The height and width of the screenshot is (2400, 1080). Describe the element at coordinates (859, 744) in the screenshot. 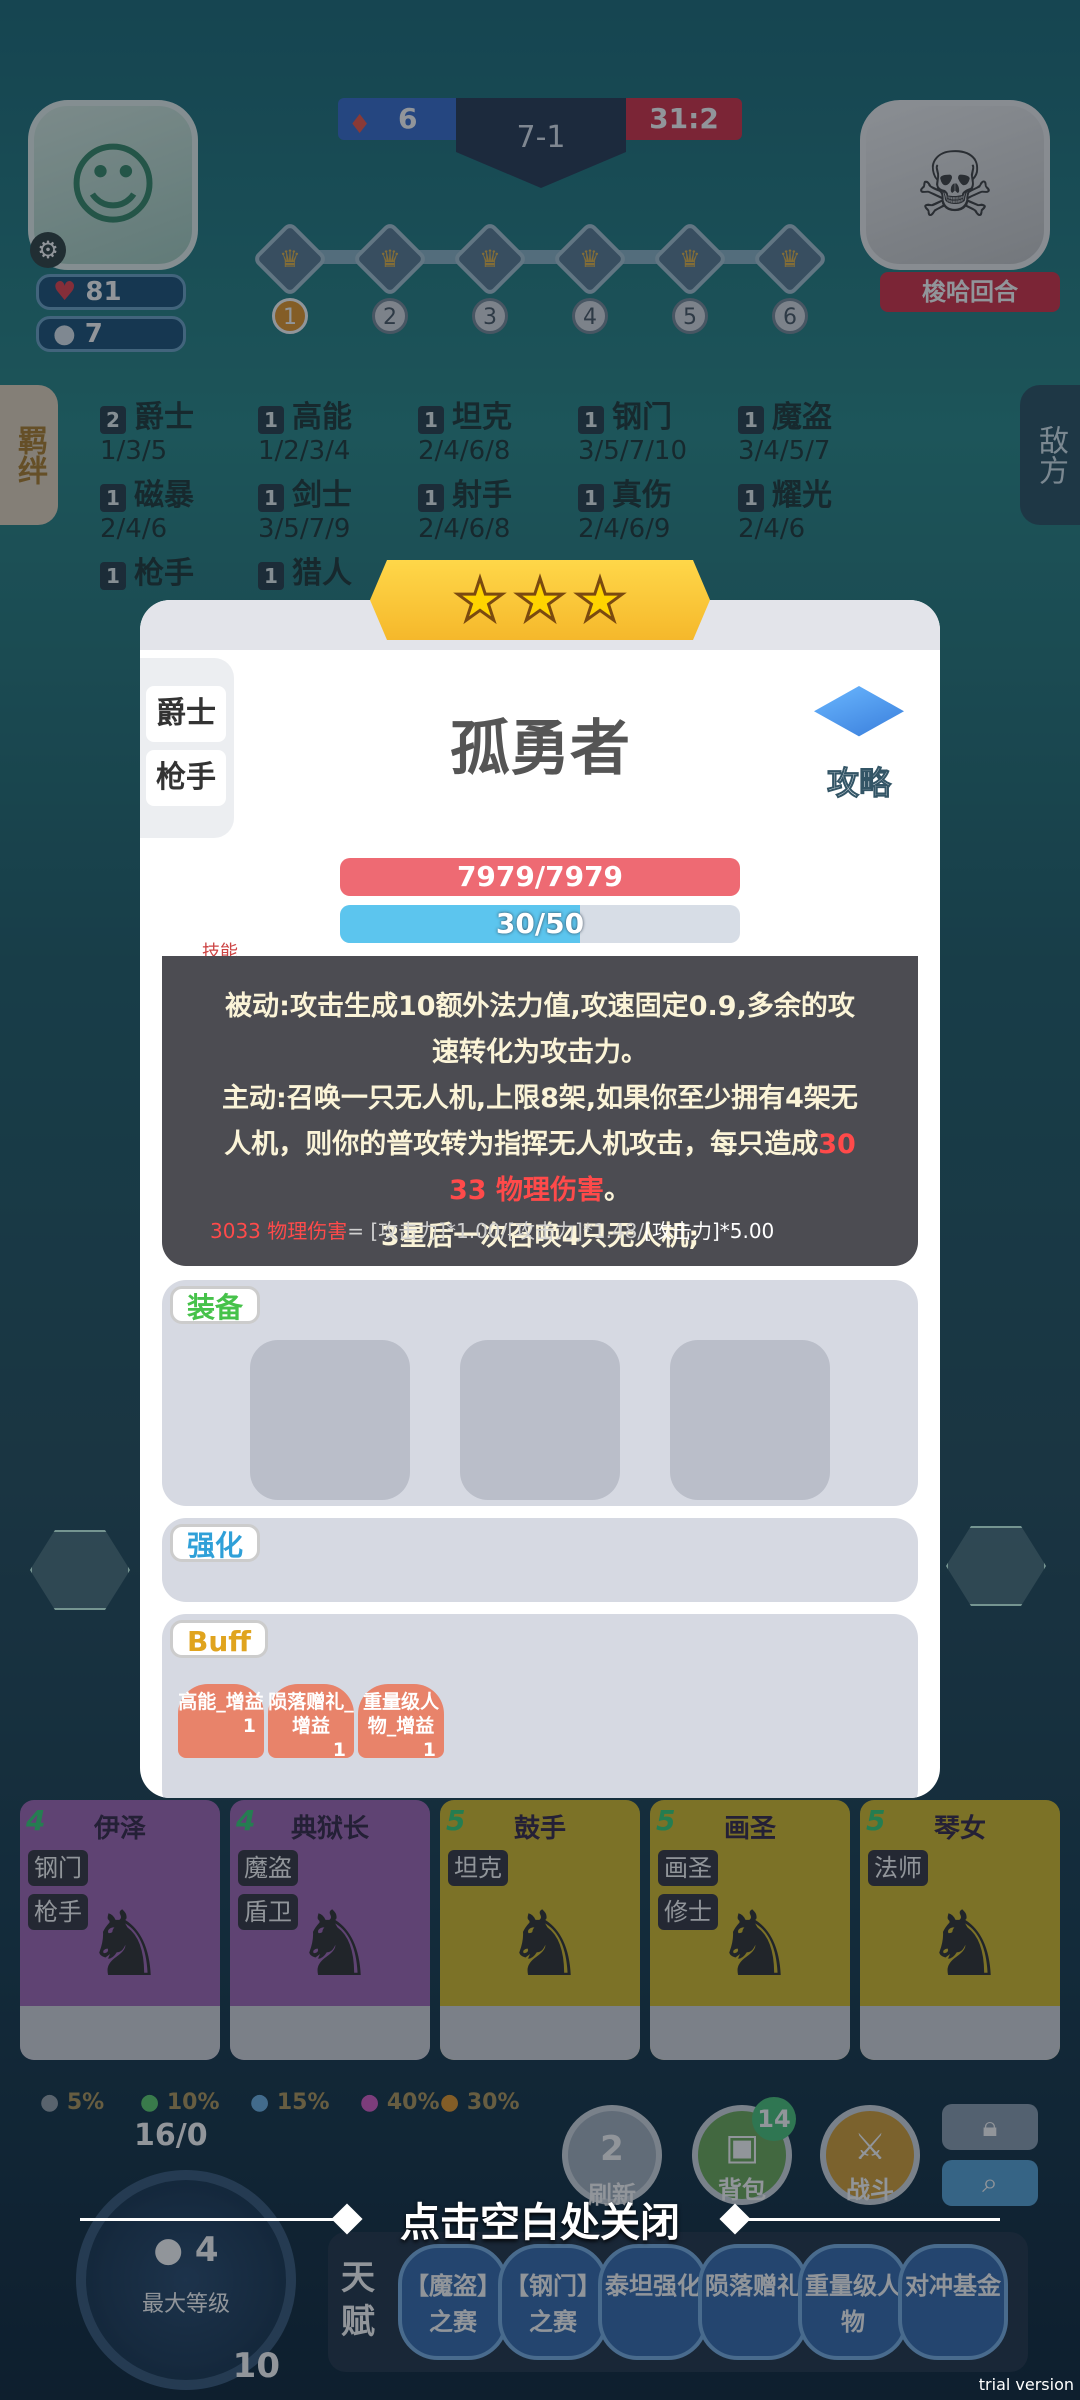

I see `strategy-button: 攻略` at that location.